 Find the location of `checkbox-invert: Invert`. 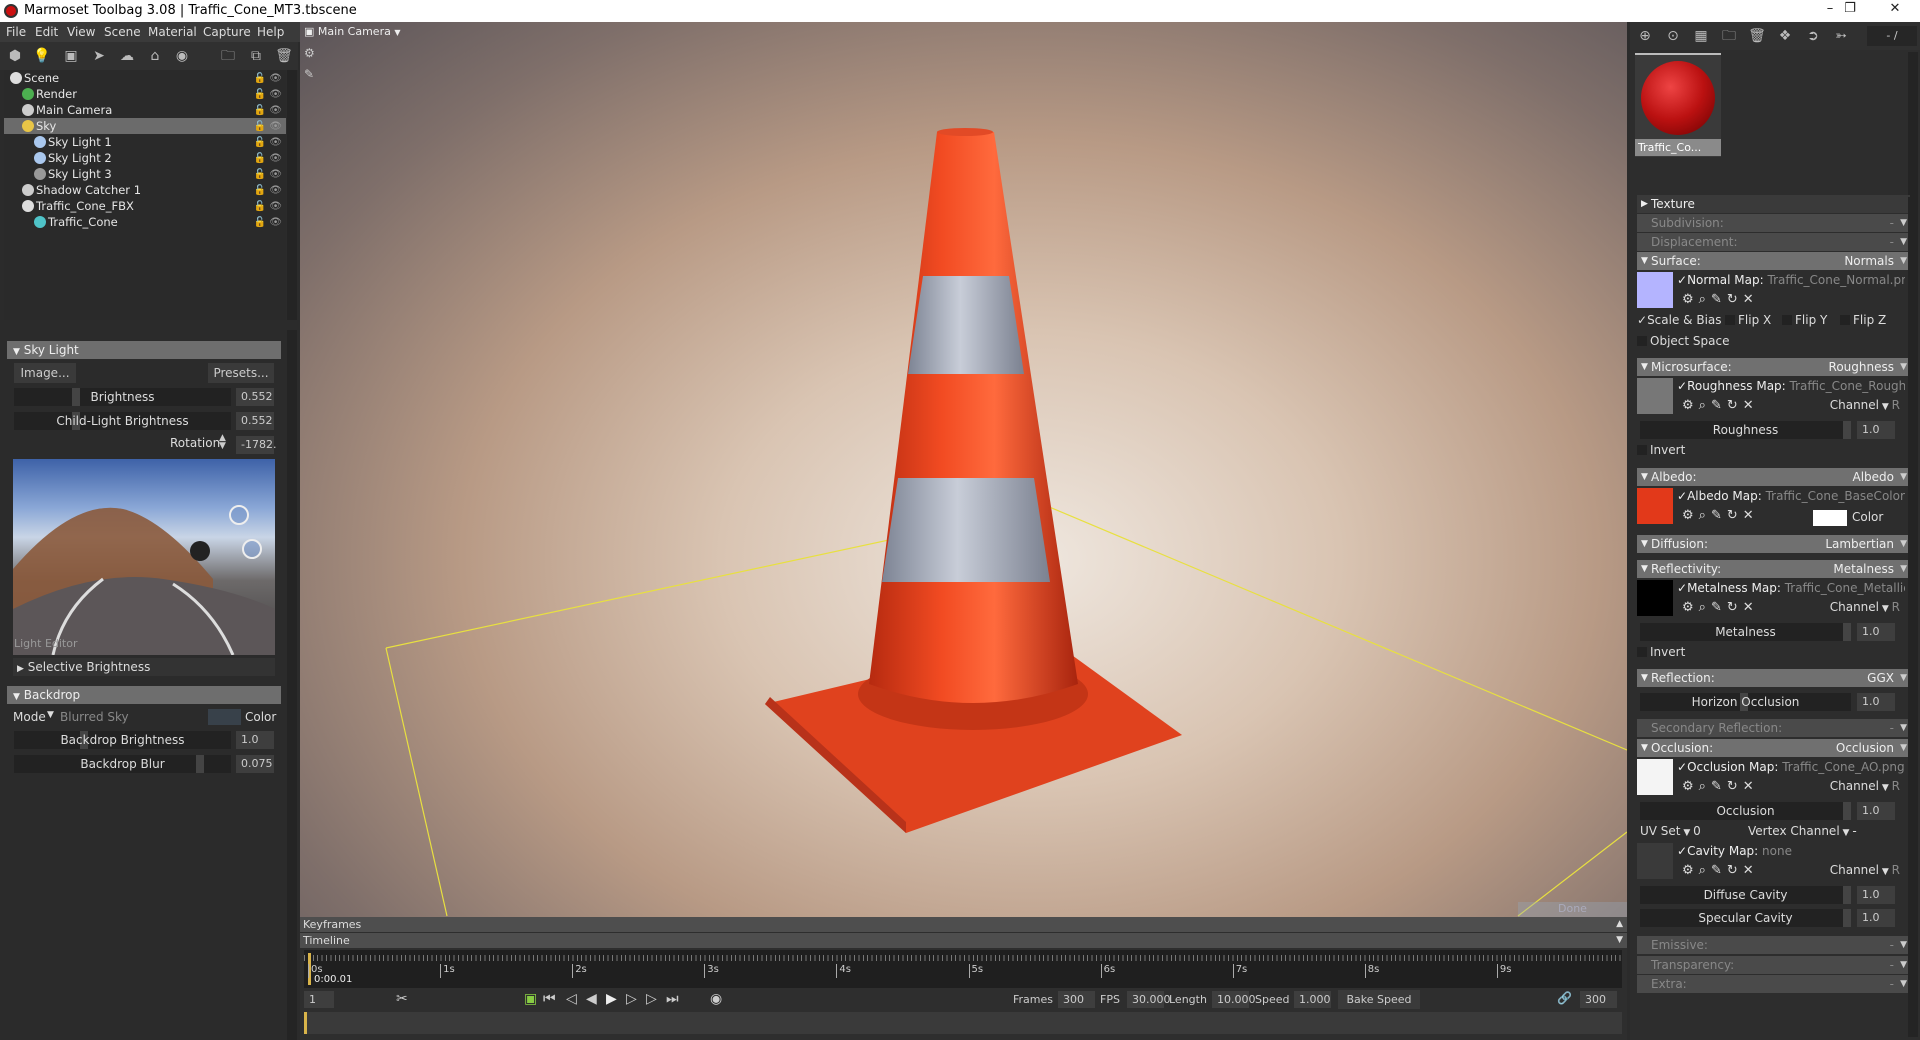

checkbox-invert: Invert is located at coordinates (1661, 450).